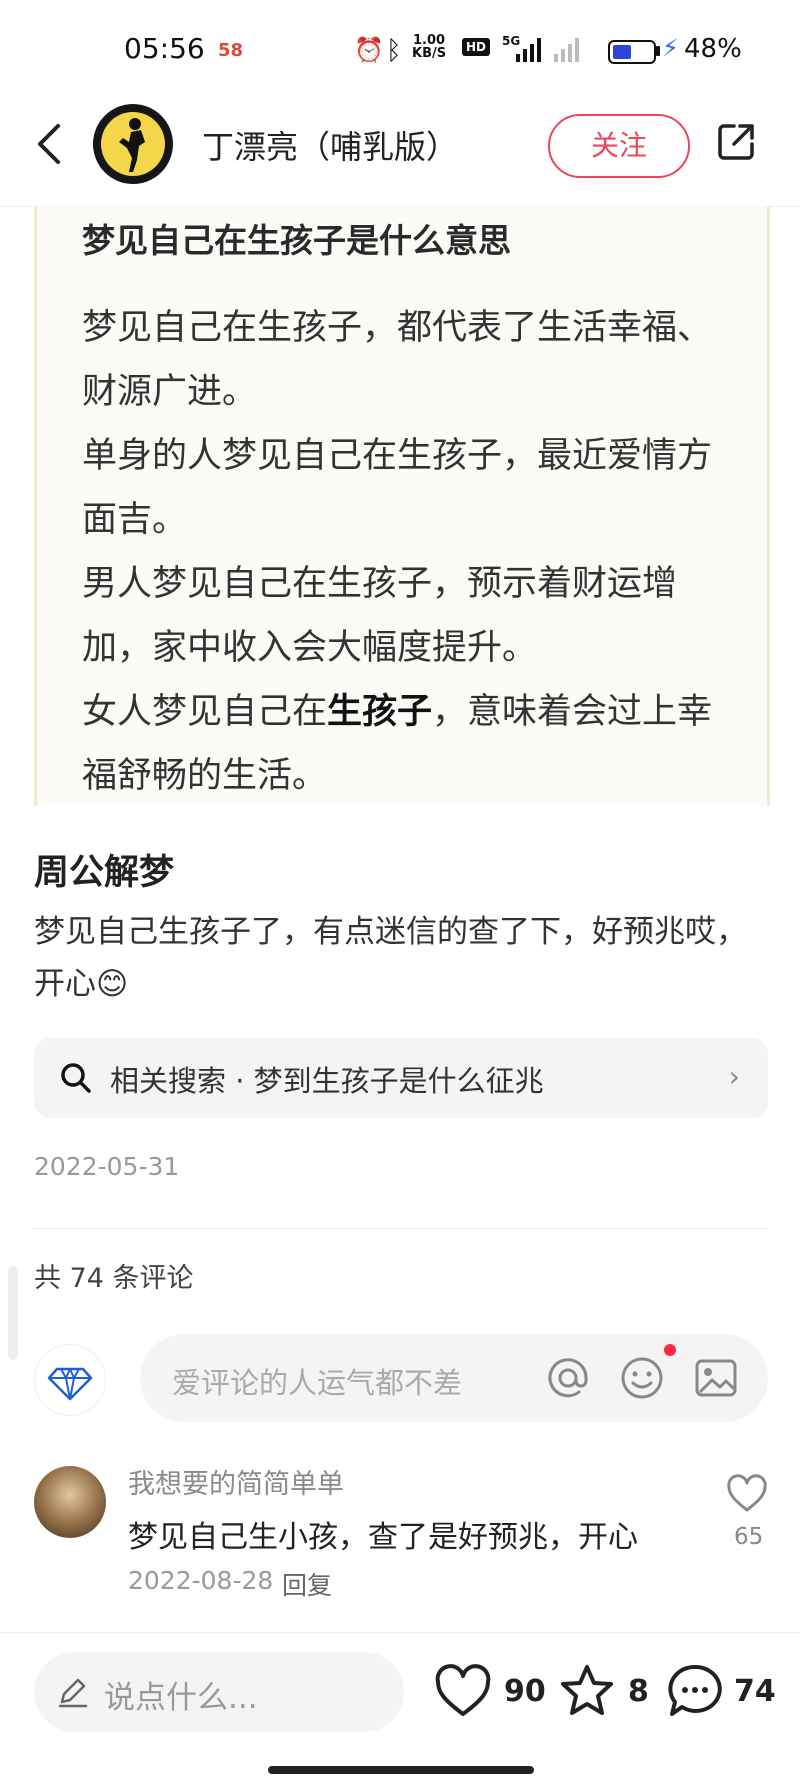 The image size is (800, 1788). Describe the element at coordinates (380, 712) in the screenshot. I see `image-line-bold: 生孩子` at that location.